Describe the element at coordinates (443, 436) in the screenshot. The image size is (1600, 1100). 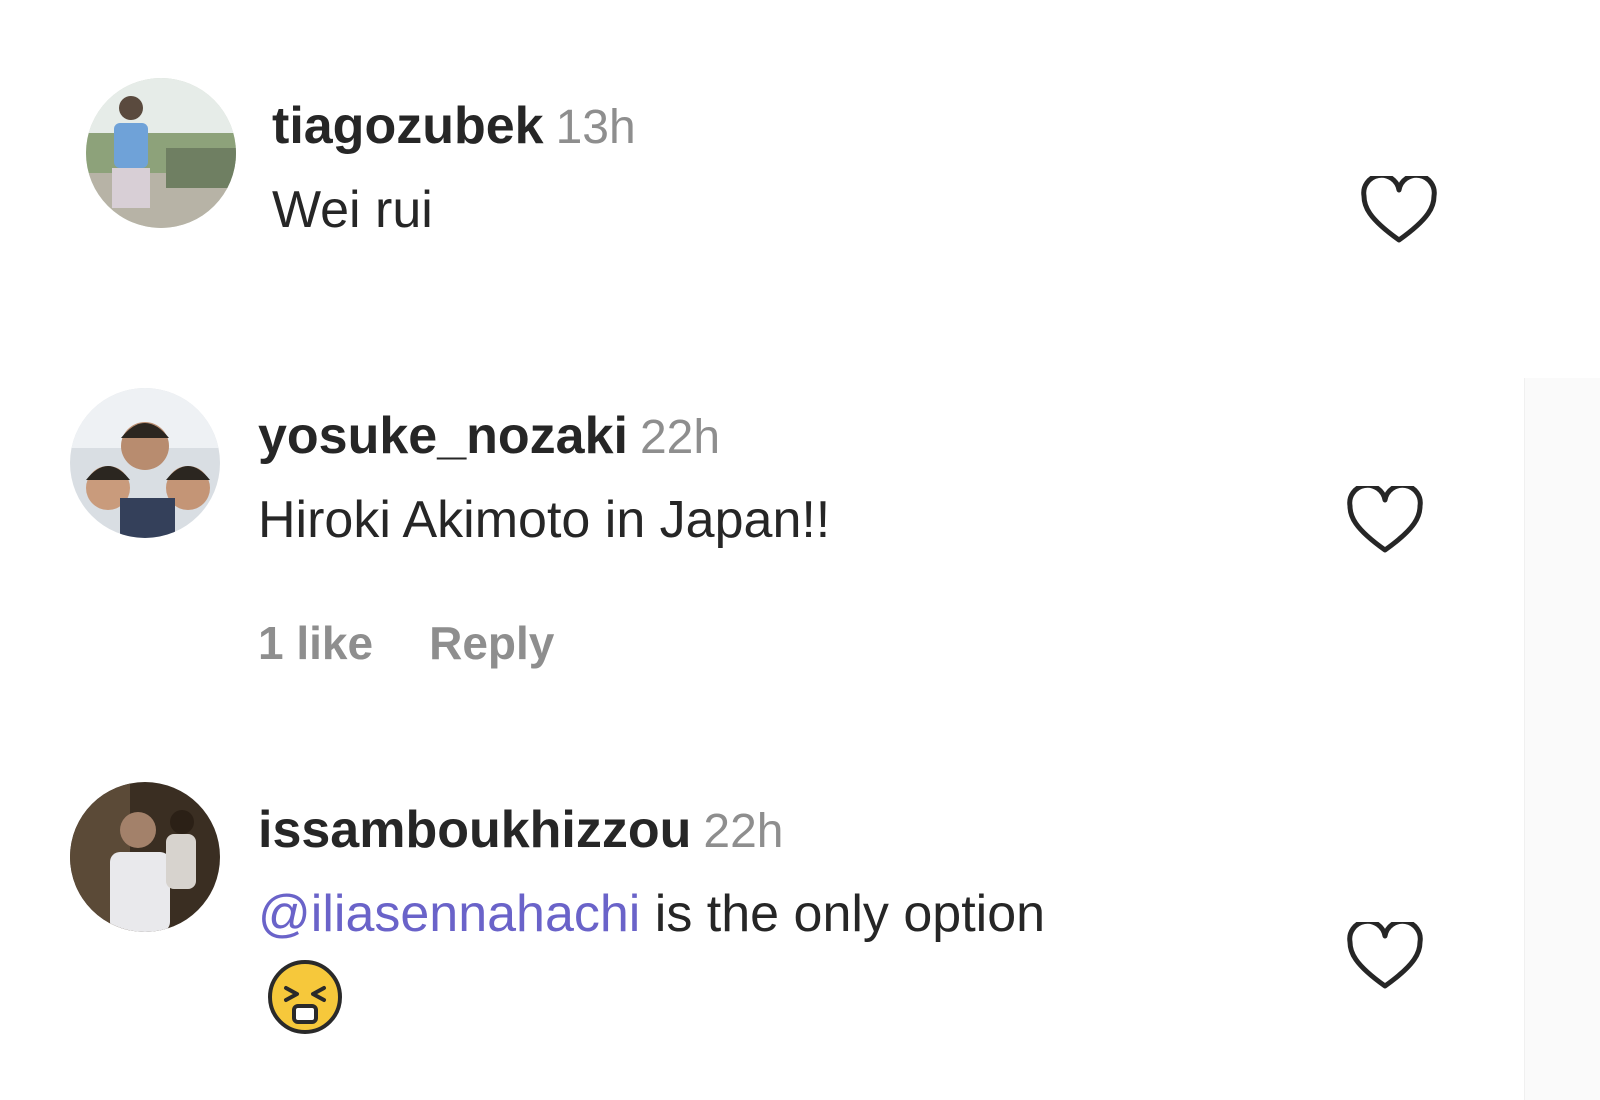
I see `username: yosuke_nozaki` at that location.